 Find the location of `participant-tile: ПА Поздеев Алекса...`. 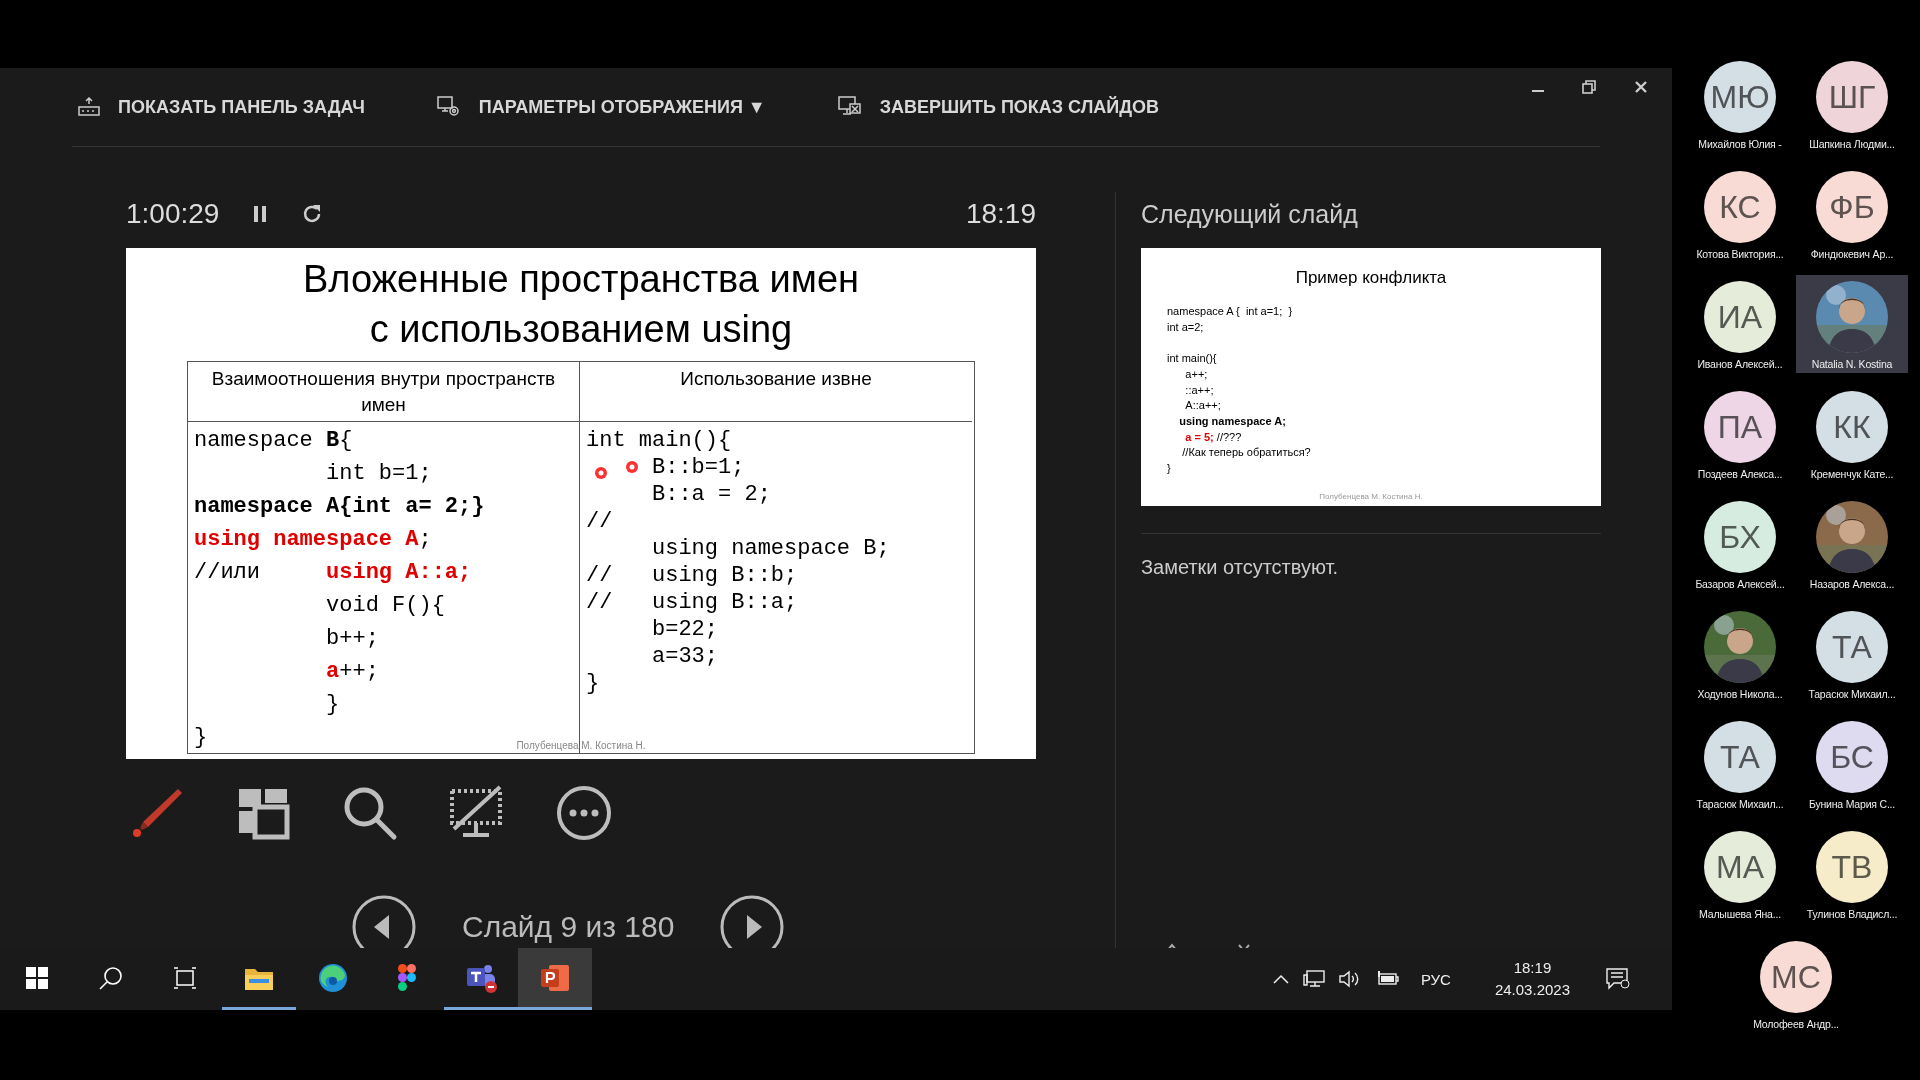

participant-tile: ПА Поздеев Алекса... is located at coordinates (1740, 434).